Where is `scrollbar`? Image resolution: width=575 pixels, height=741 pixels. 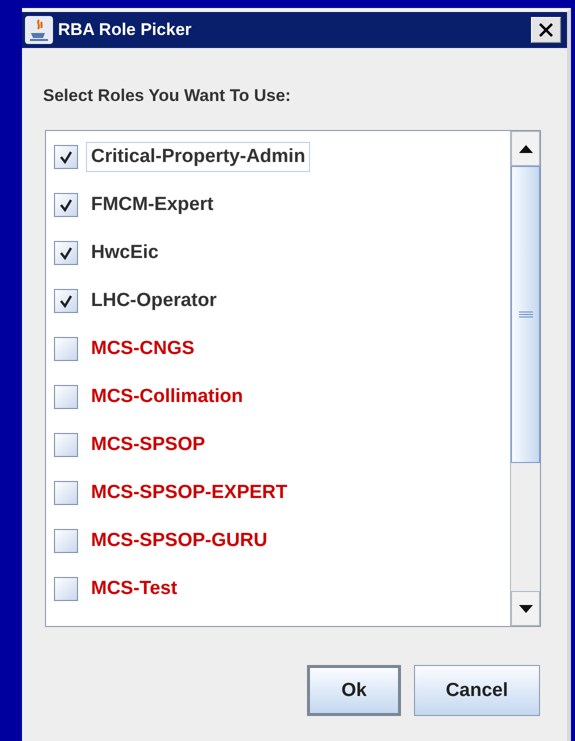
scrollbar is located at coordinates (525, 378).